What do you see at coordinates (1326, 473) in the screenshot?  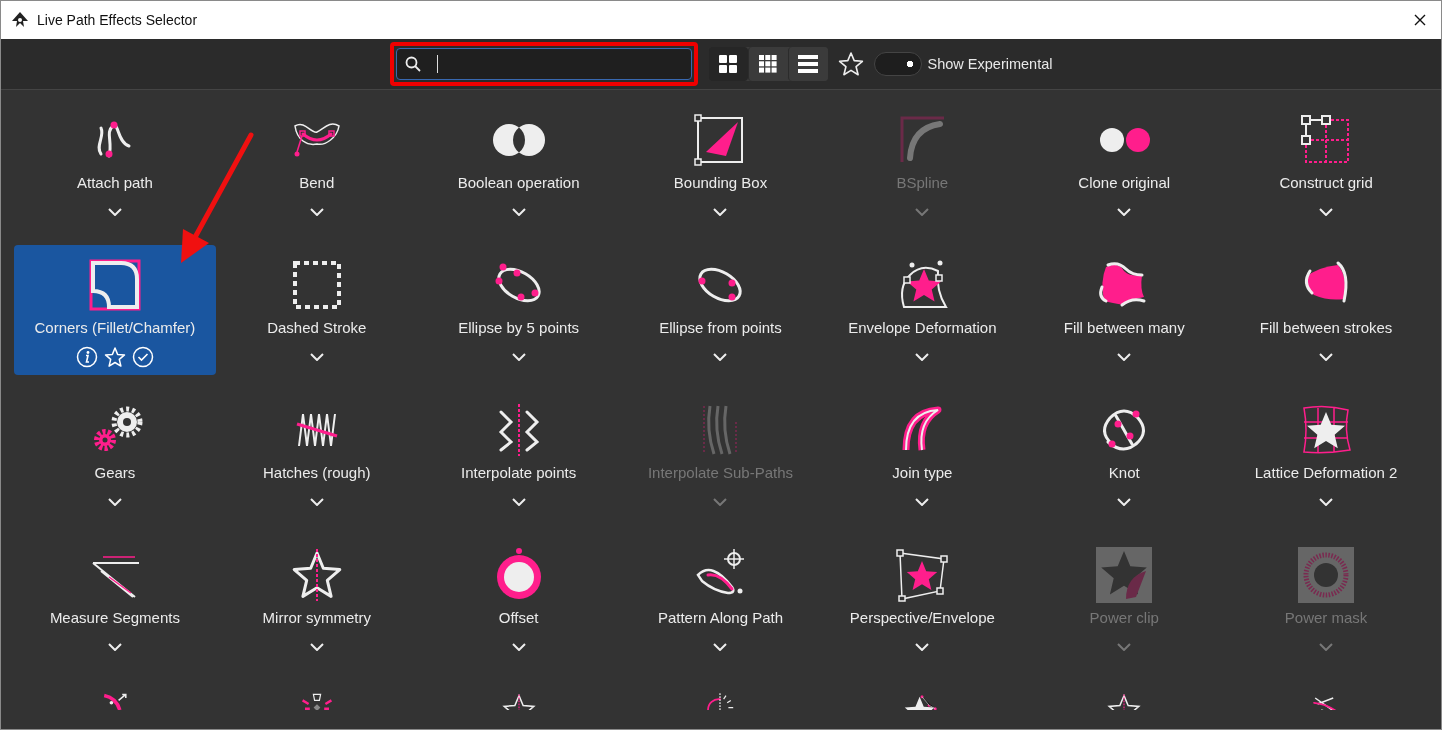 I see `effect-label: Lattice Deformation 2` at bounding box center [1326, 473].